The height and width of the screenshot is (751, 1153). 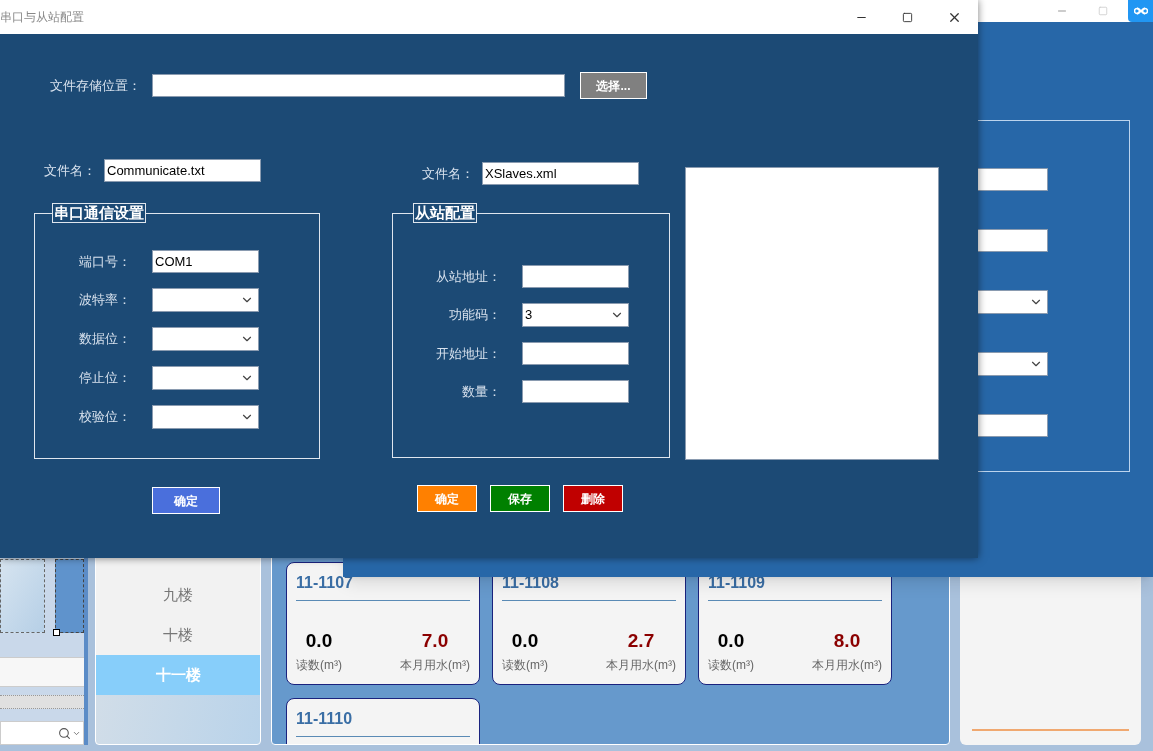 I want to click on field-label: 文件存储位置：, so click(x=96, y=85).